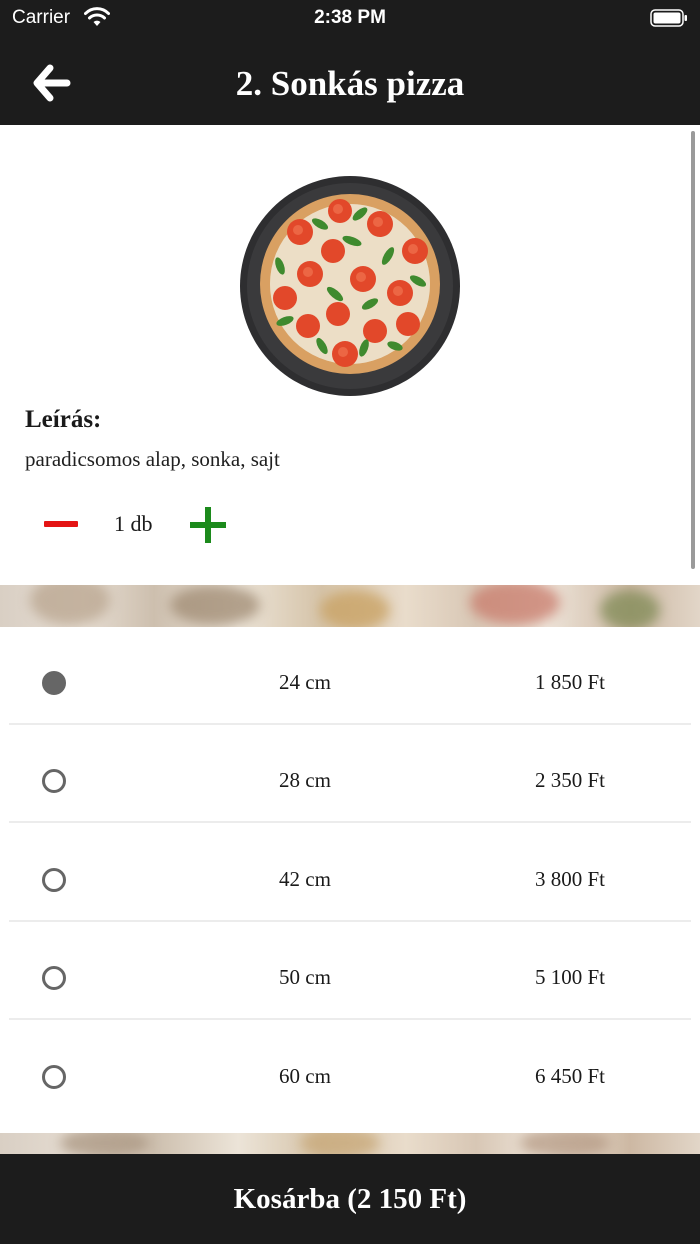 The image size is (700, 1244). What do you see at coordinates (152, 459) in the screenshot?
I see `description-text: paradicsomos alap, sonka, sajt` at bounding box center [152, 459].